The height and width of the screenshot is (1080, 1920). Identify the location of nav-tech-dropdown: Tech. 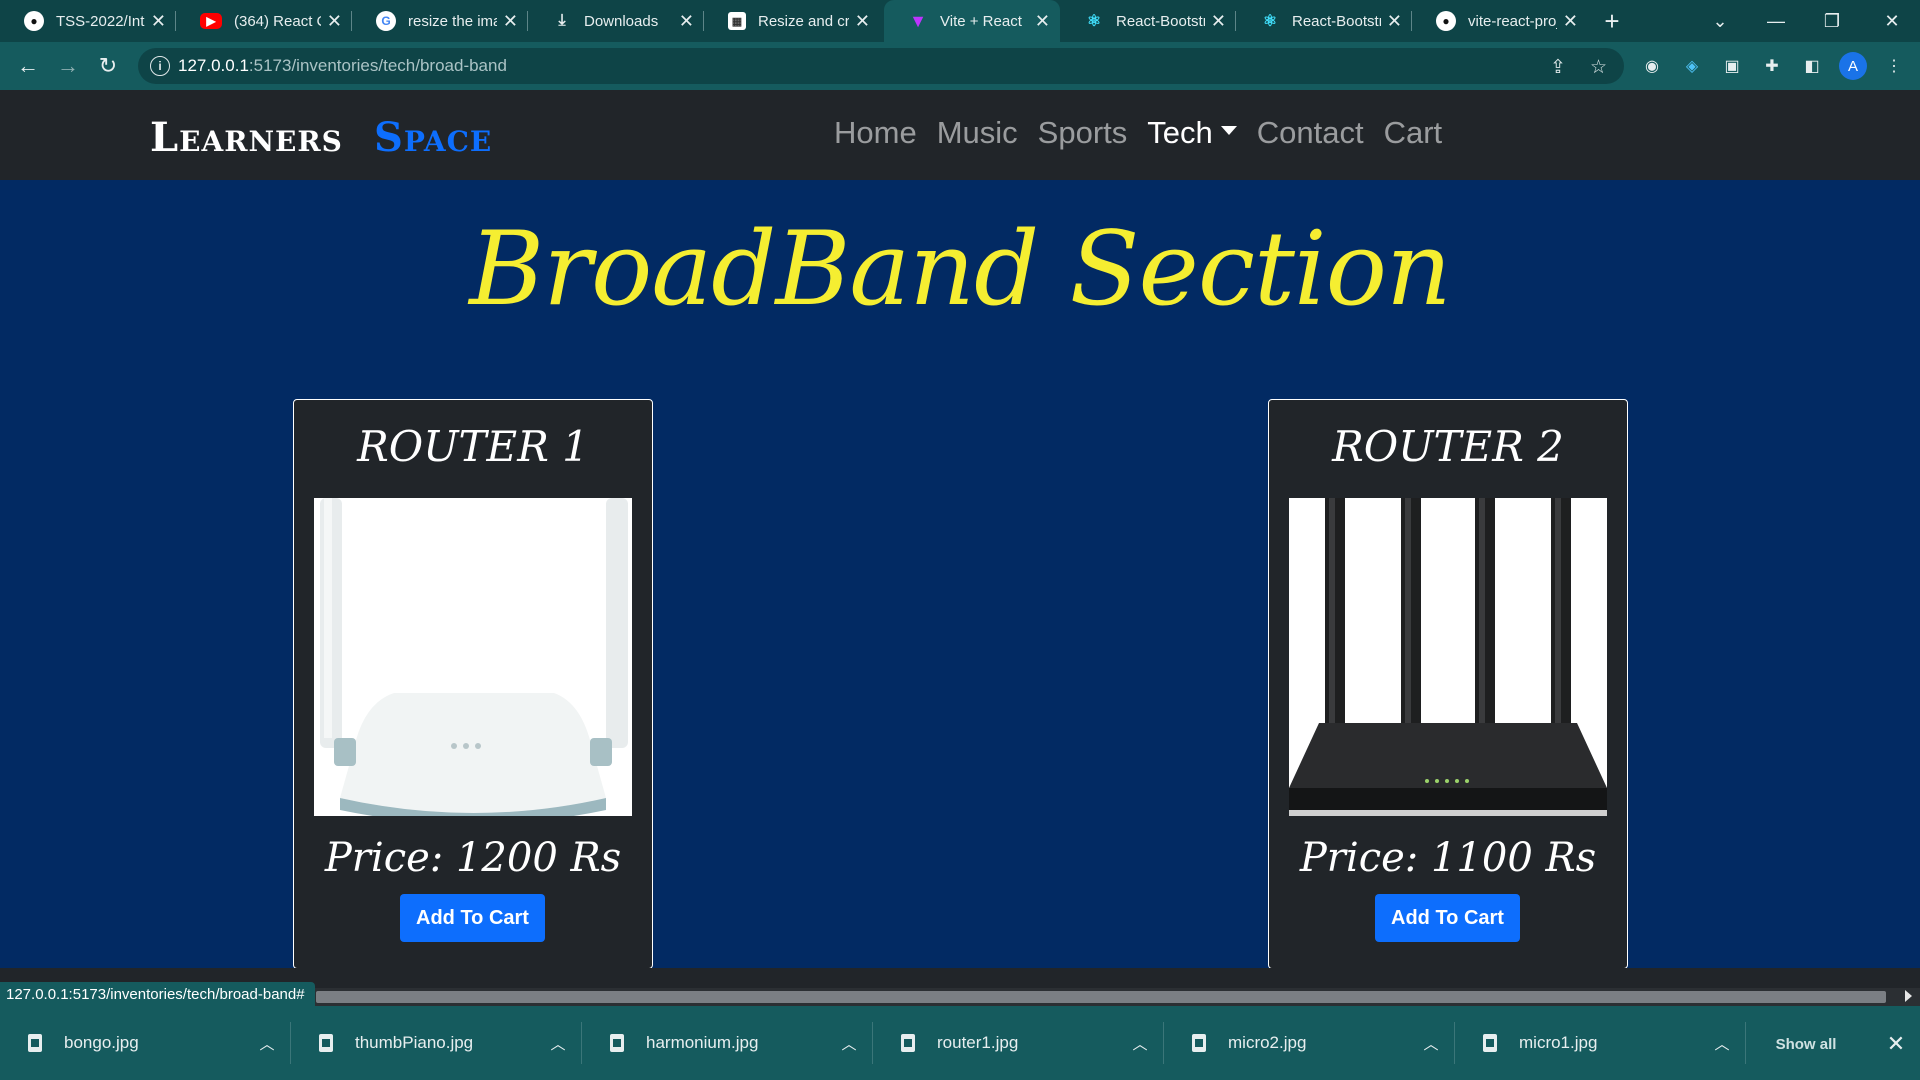
(1192, 133).